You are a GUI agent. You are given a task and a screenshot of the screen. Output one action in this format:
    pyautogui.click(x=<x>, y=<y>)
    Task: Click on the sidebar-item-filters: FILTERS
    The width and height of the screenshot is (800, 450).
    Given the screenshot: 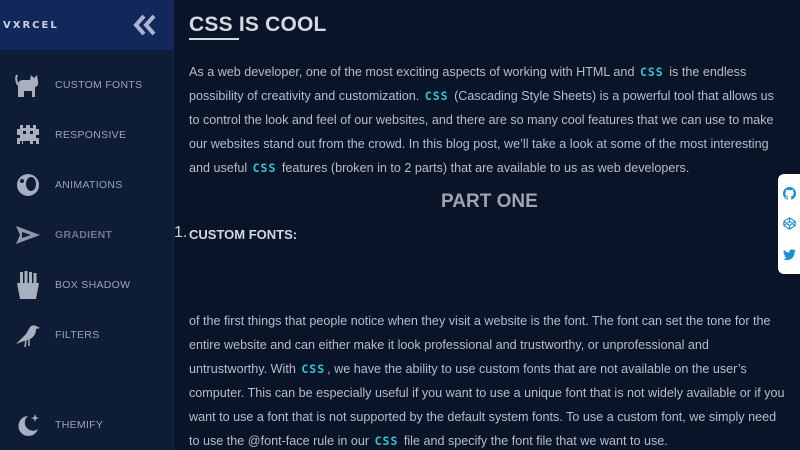 What is the action you would take?
    pyautogui.click(x=87, y=335)
    